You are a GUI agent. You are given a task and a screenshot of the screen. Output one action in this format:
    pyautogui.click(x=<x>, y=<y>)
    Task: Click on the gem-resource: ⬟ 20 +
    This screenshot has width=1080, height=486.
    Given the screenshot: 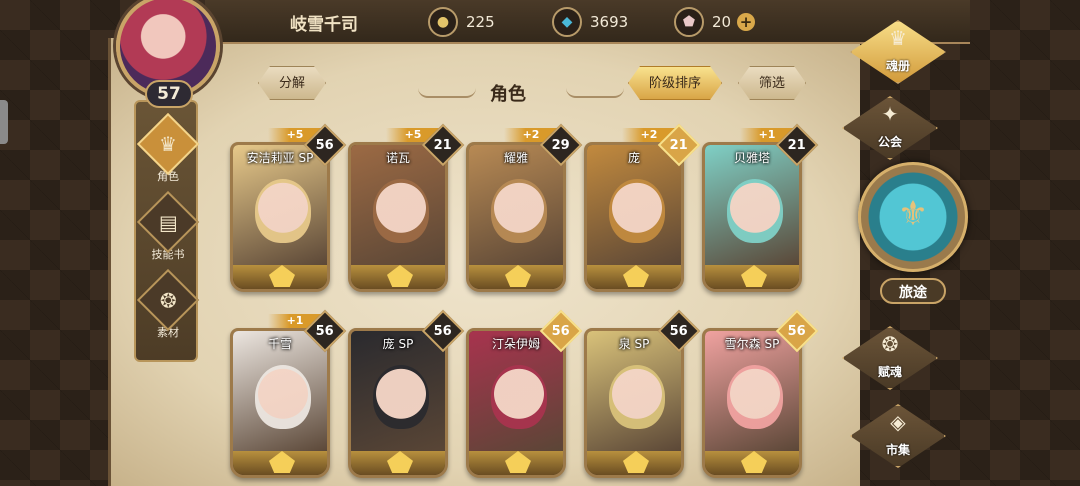 What is the action you would take?
    pyautogui.click(x=715, y=22)
    